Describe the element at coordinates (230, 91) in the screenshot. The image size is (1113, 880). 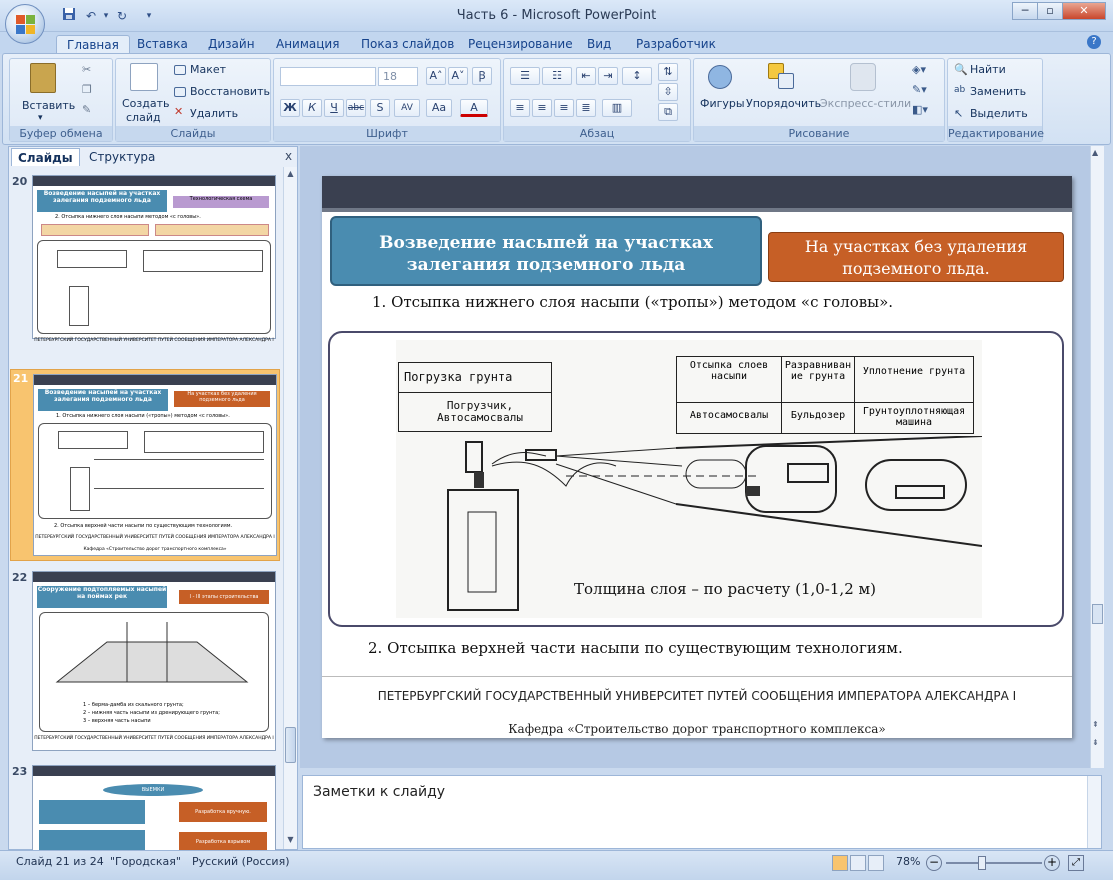
I see `reset-button: Восстановить` at that location.